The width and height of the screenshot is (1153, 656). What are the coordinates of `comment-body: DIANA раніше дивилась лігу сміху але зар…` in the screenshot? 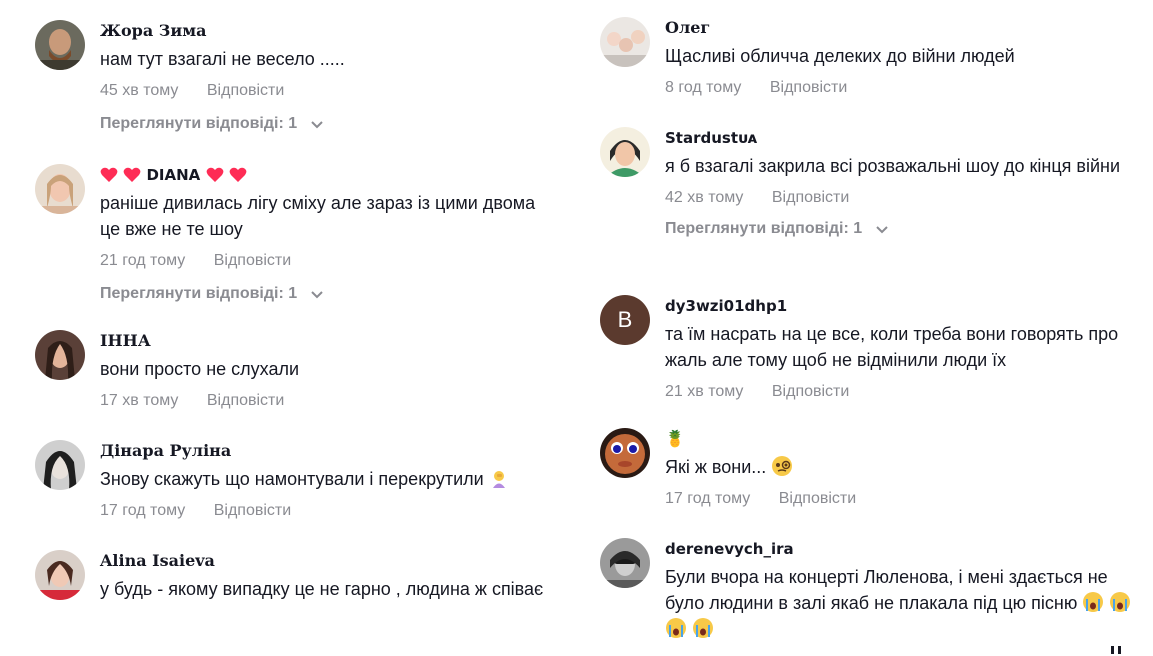 It's located at (327, 234).